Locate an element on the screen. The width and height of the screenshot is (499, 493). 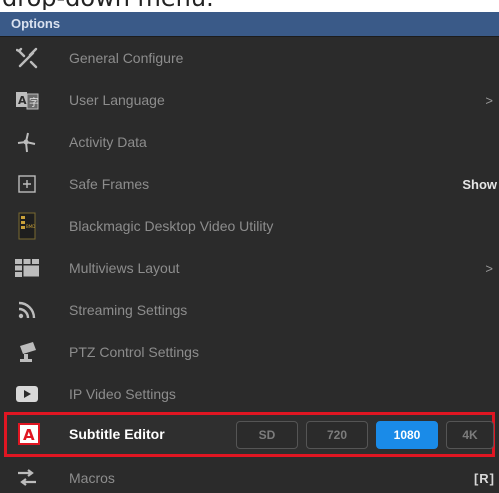
resolution-720-button: 720 is located at coordinates (337, 435).